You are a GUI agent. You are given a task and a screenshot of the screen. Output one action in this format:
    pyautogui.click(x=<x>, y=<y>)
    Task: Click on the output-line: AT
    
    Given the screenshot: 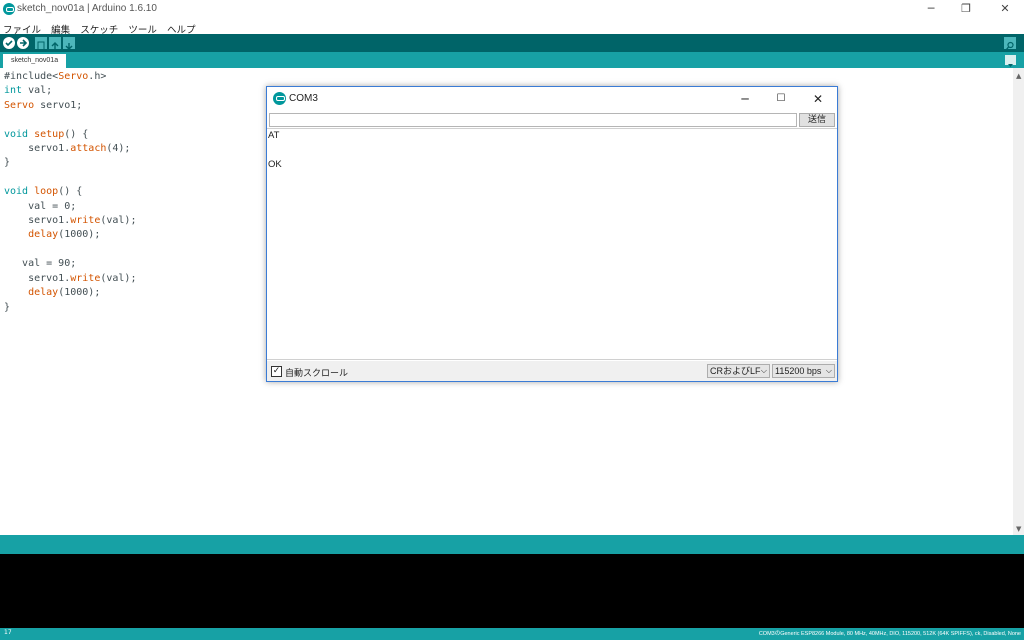 What is the action you would take?
    pyautogui.click(x=274, y=135)
    